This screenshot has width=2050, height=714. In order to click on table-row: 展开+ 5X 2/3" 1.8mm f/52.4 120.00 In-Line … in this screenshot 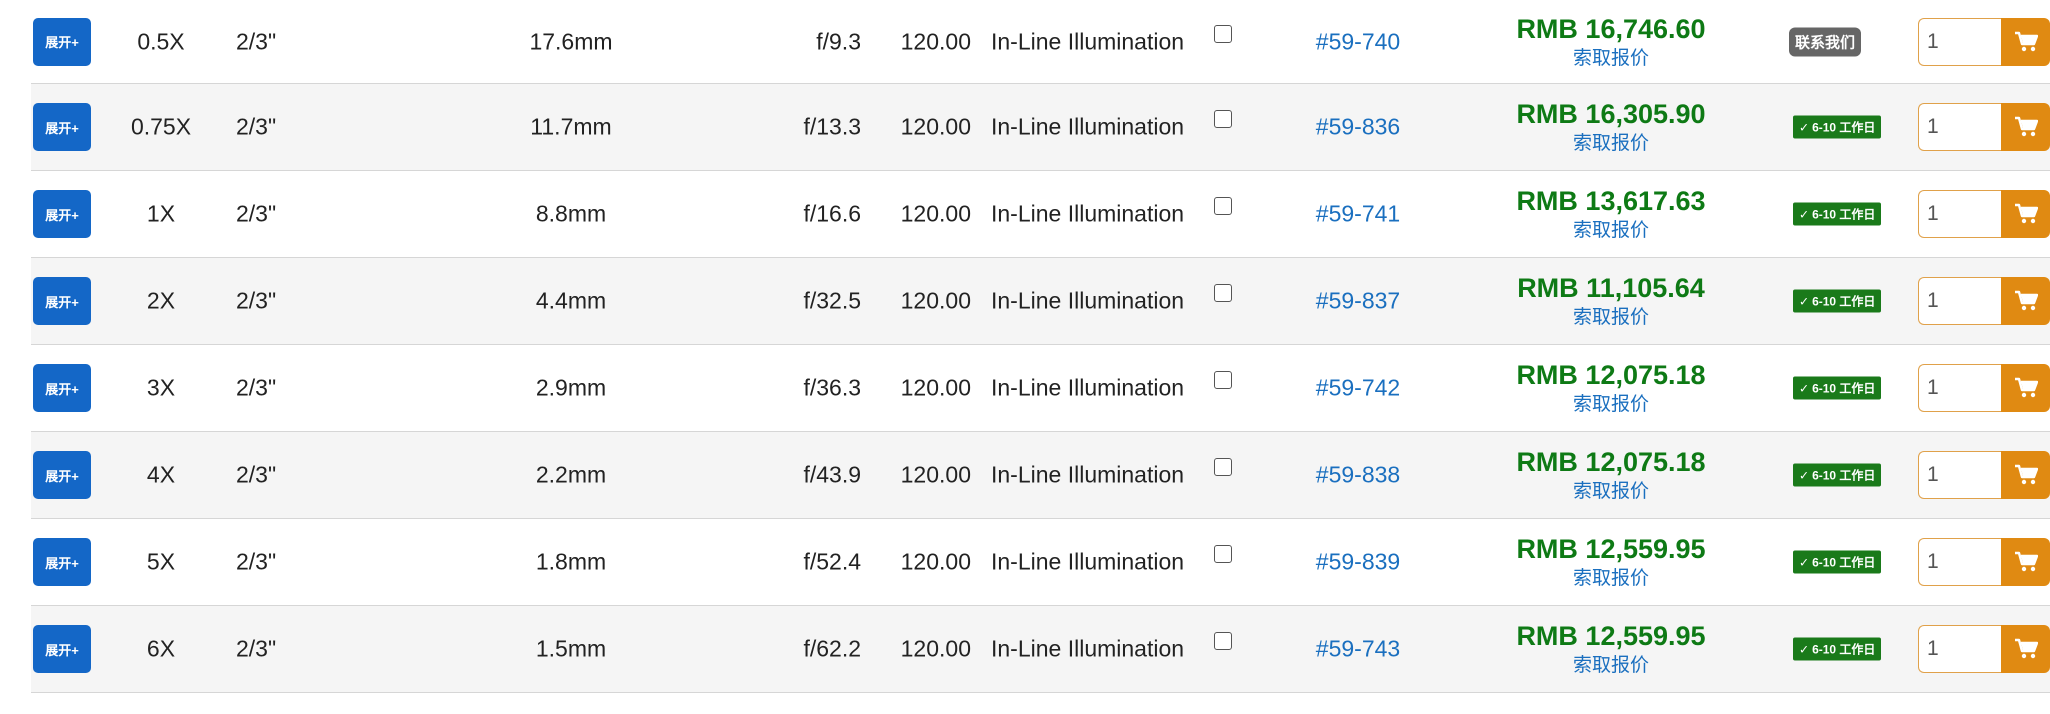, I will do `click(1040, 562)`.